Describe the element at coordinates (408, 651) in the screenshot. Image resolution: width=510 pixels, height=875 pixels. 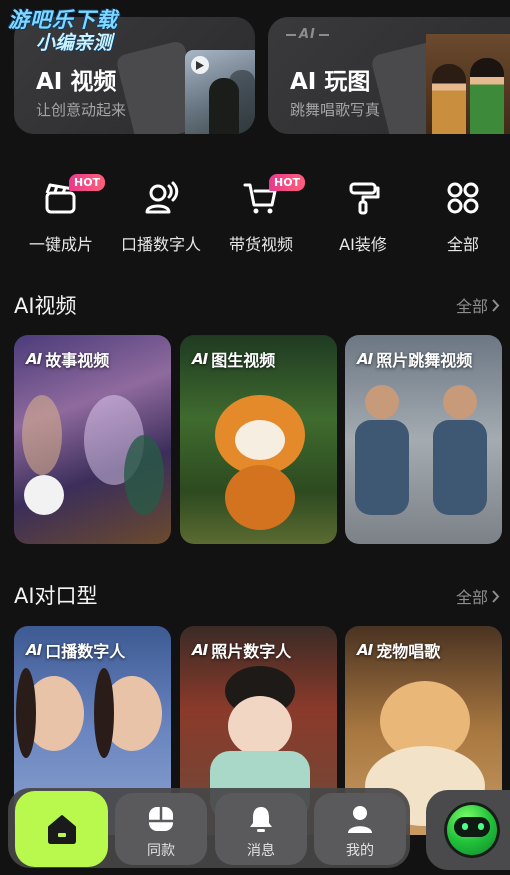
I see `card-title: 宠物唱歌` at that location.